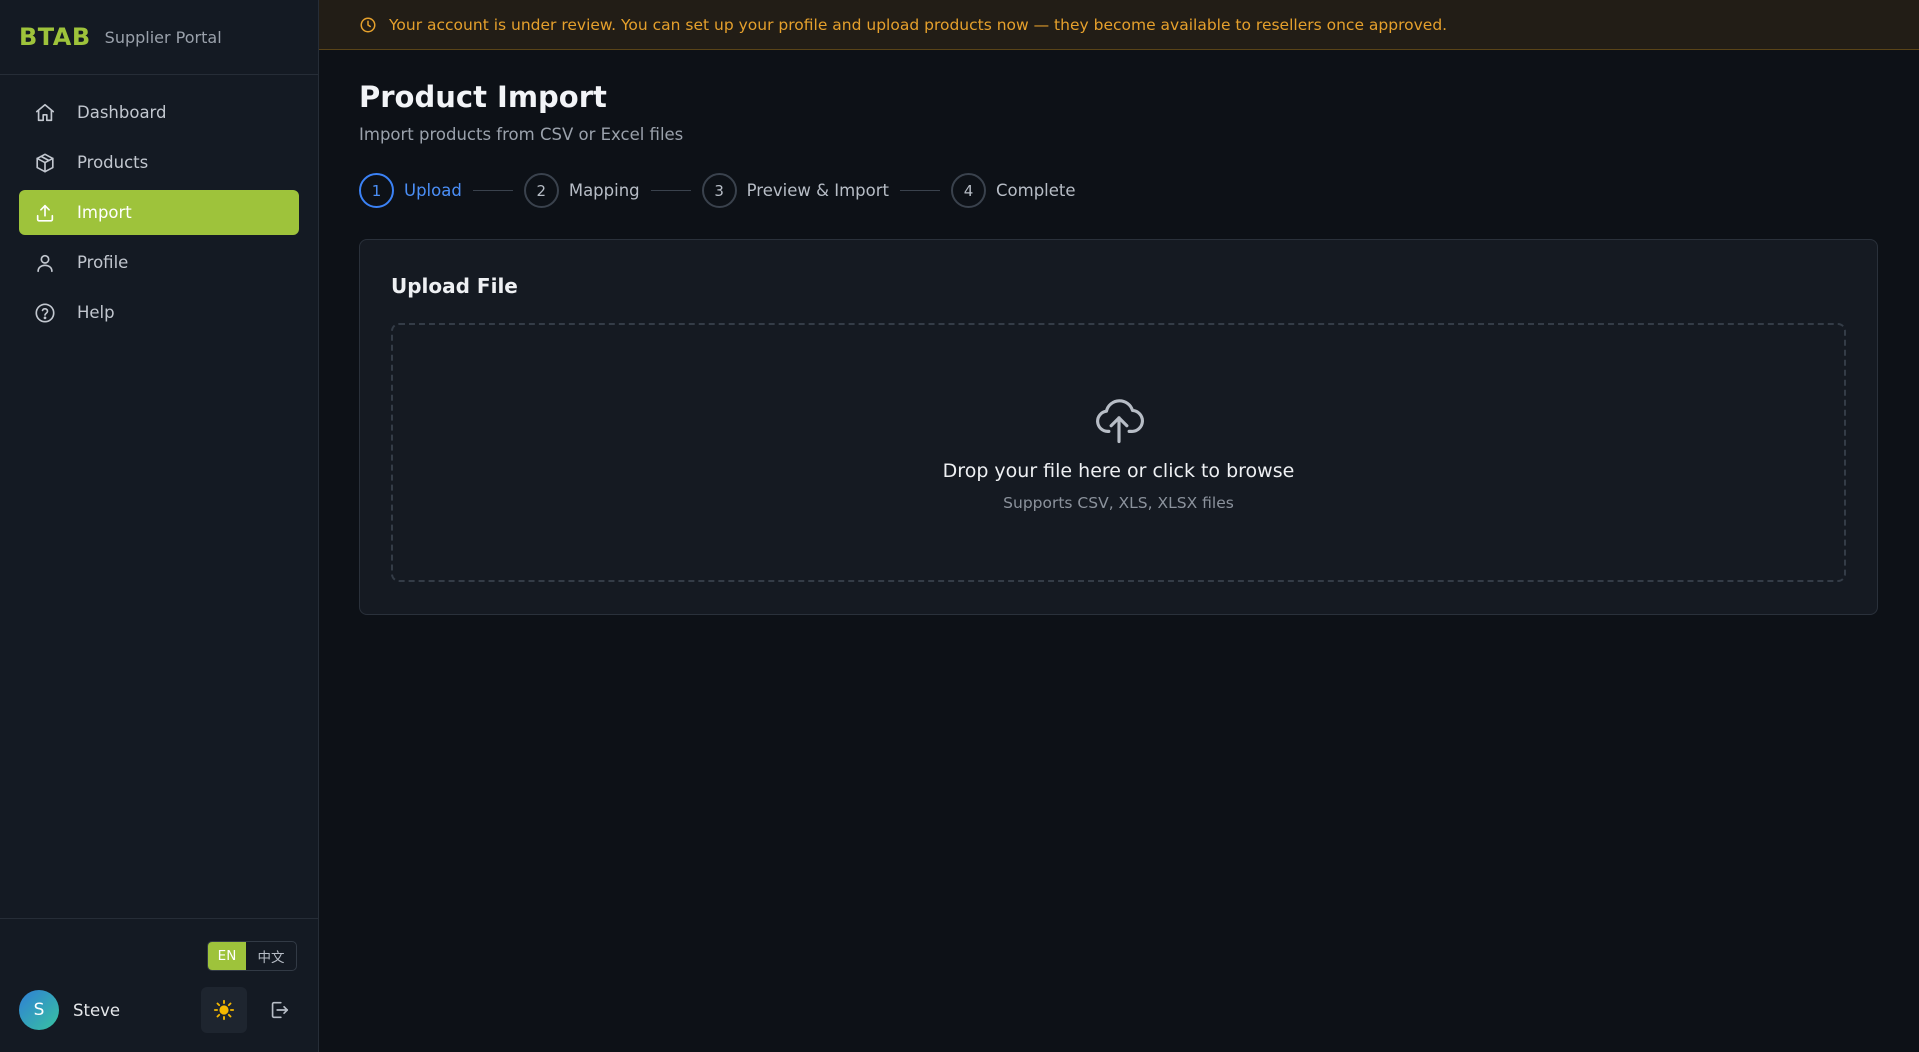  What do you see at coordinates (159, 312) in the screenshot?
I see `sidebar-item-help: Help` at bounding box center [159, 312].